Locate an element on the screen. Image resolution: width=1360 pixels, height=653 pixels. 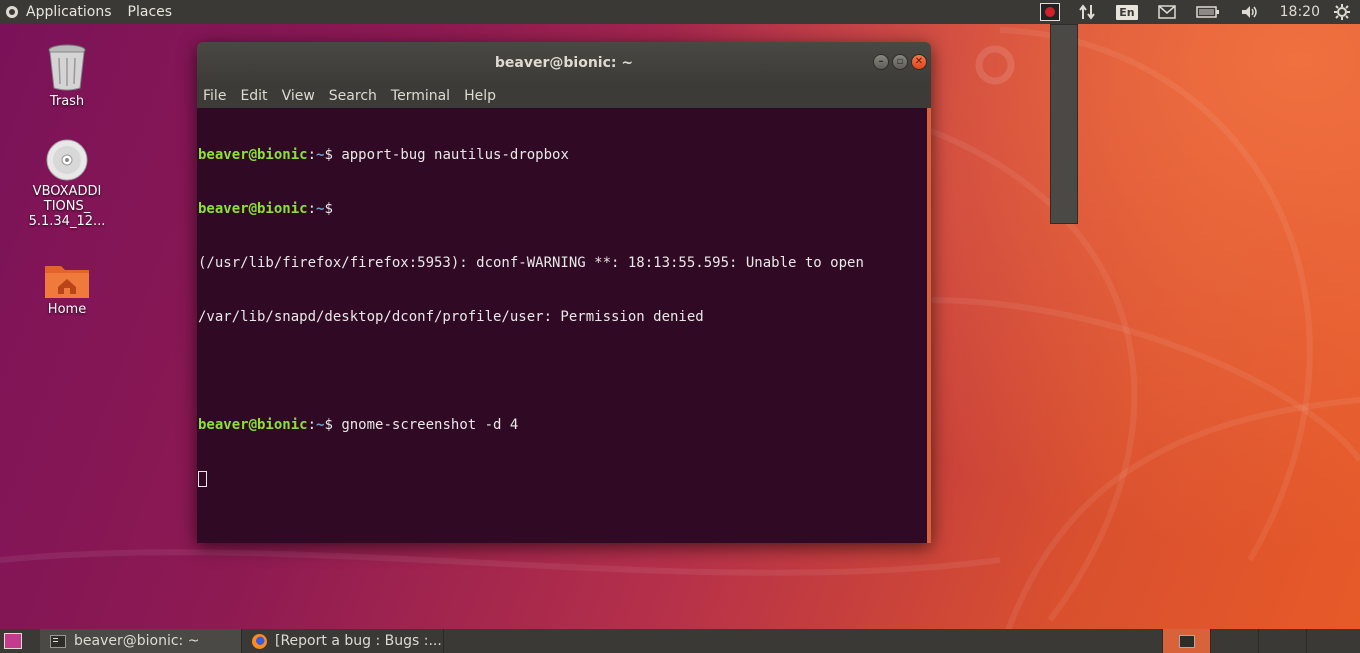
disc-icon is located at coordinates (67, 160).